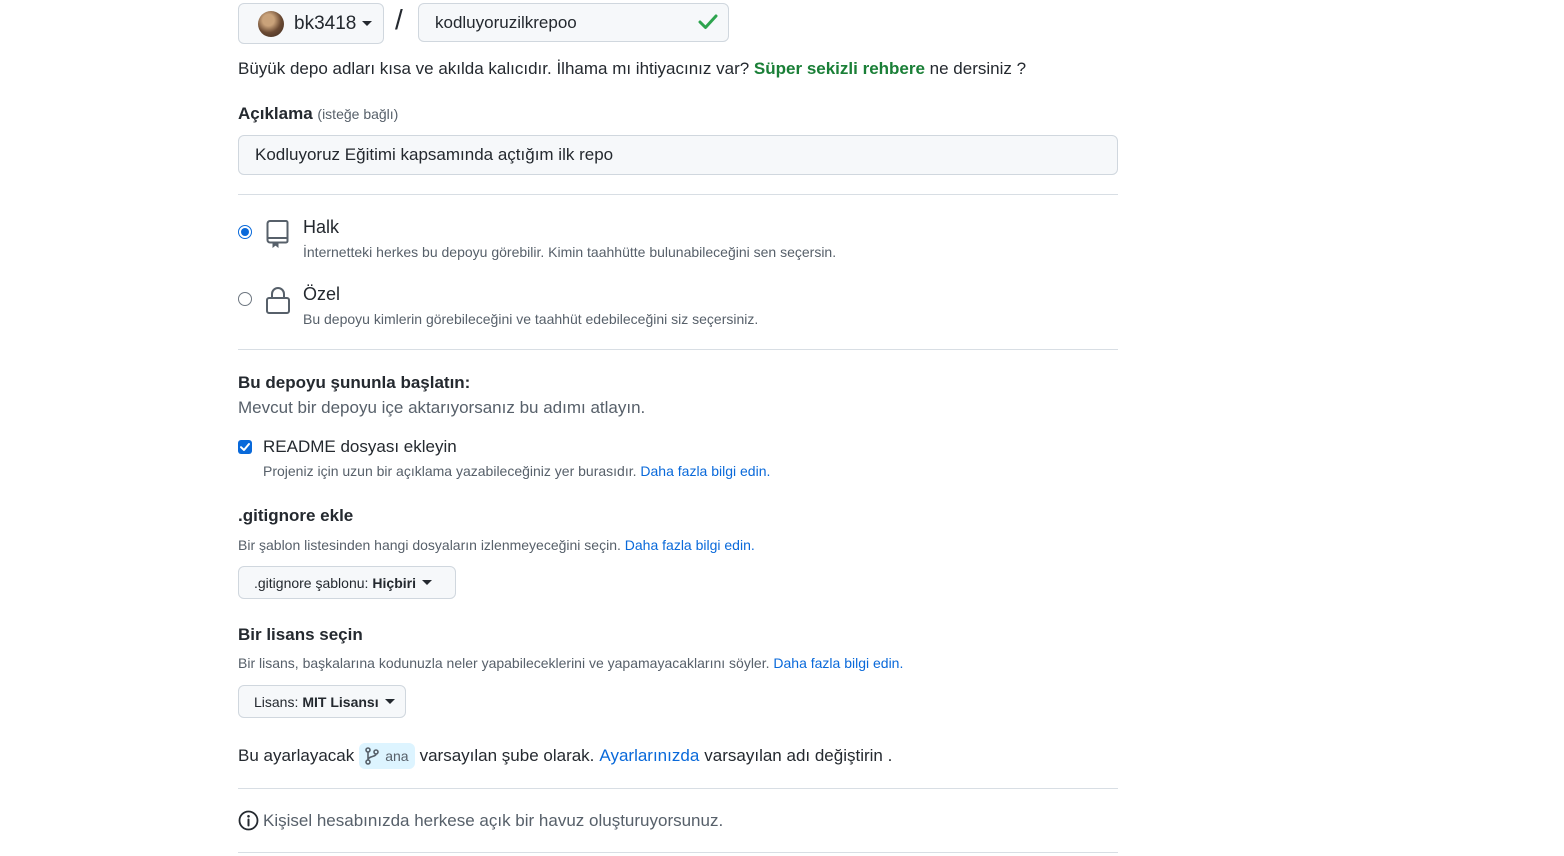  I want to click on owner-select-button: bk3418, so click(311, 23).